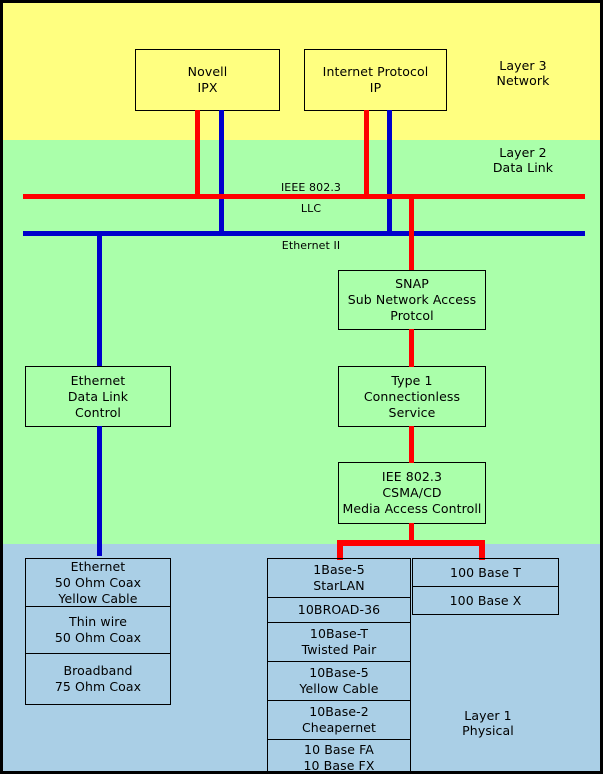 The width and height of the screenshot is (603, 774). I want to click on box-ieee8023-csmacd-mac: IEE 802.3 CSMA/CD Media Access Controll, so click(412, 493).